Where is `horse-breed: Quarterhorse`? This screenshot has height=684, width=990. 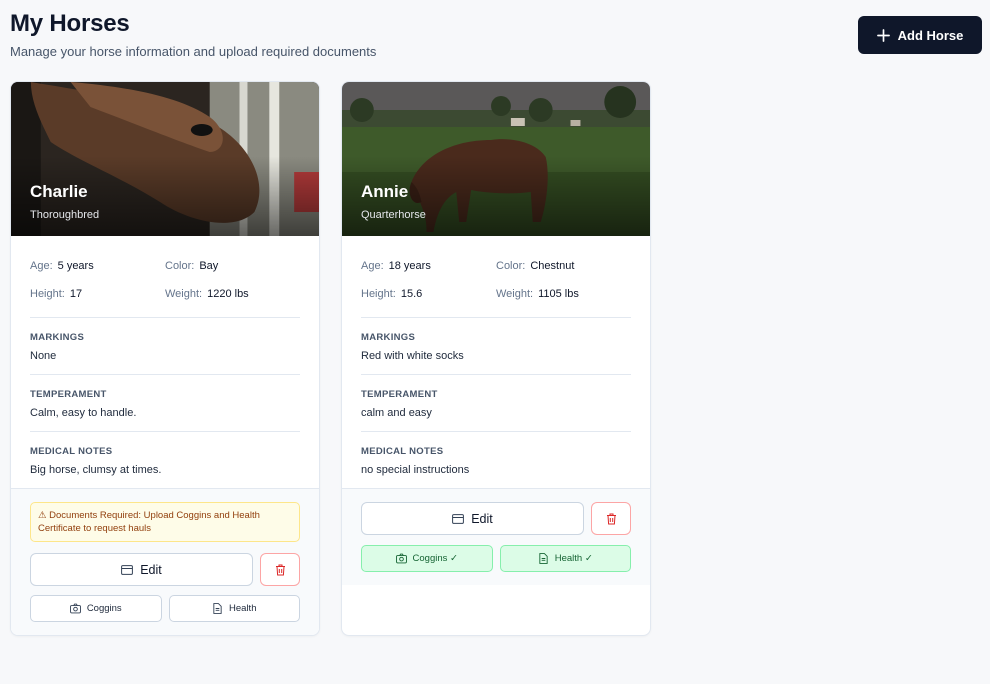 horse-breed: Quarterhorse is located at coordinates (393, 215).